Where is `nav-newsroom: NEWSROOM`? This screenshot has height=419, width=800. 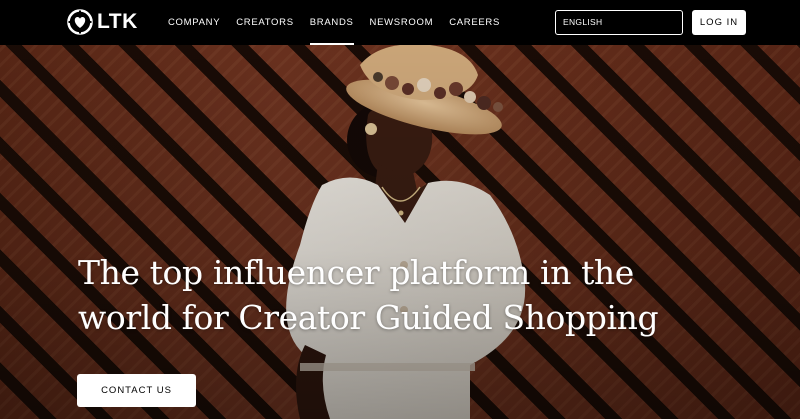 nav-newsroom: NEWSROOM is located at coordinates (402, 22).